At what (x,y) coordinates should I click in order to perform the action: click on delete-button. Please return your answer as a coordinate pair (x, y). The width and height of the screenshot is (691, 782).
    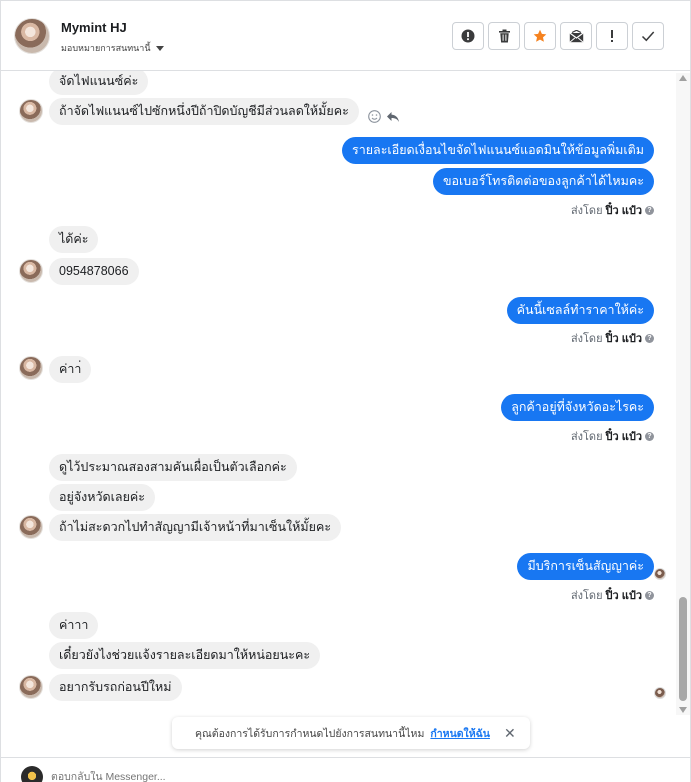
    Looking at the image, I should click on (504, 36).